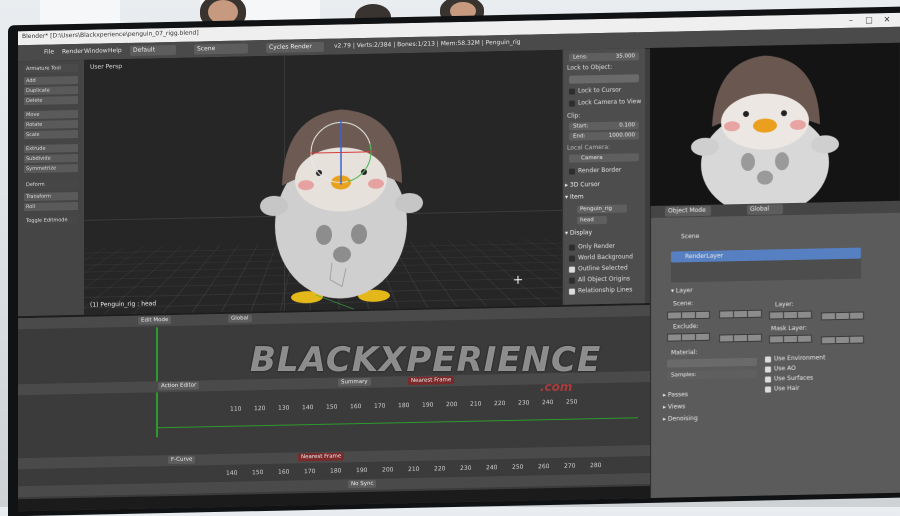 The width and height of the screenshot is (900, 516). I want to click on tool-symmetrize: Symmetrize, so click(51, 168).